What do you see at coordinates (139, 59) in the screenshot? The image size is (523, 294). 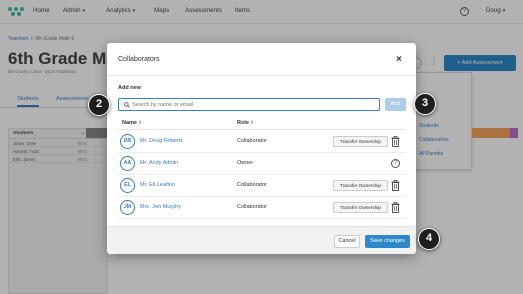 I see `modal-title: Collaborators` at bounding box center [139, 59].